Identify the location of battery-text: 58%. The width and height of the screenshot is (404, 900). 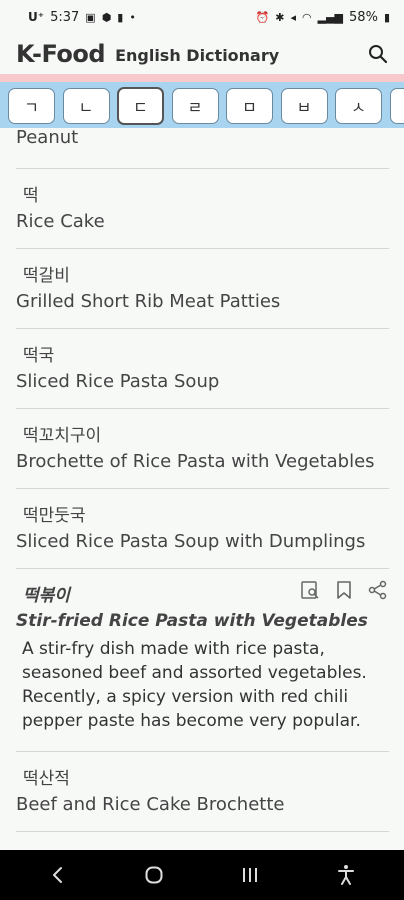
(363, 17).